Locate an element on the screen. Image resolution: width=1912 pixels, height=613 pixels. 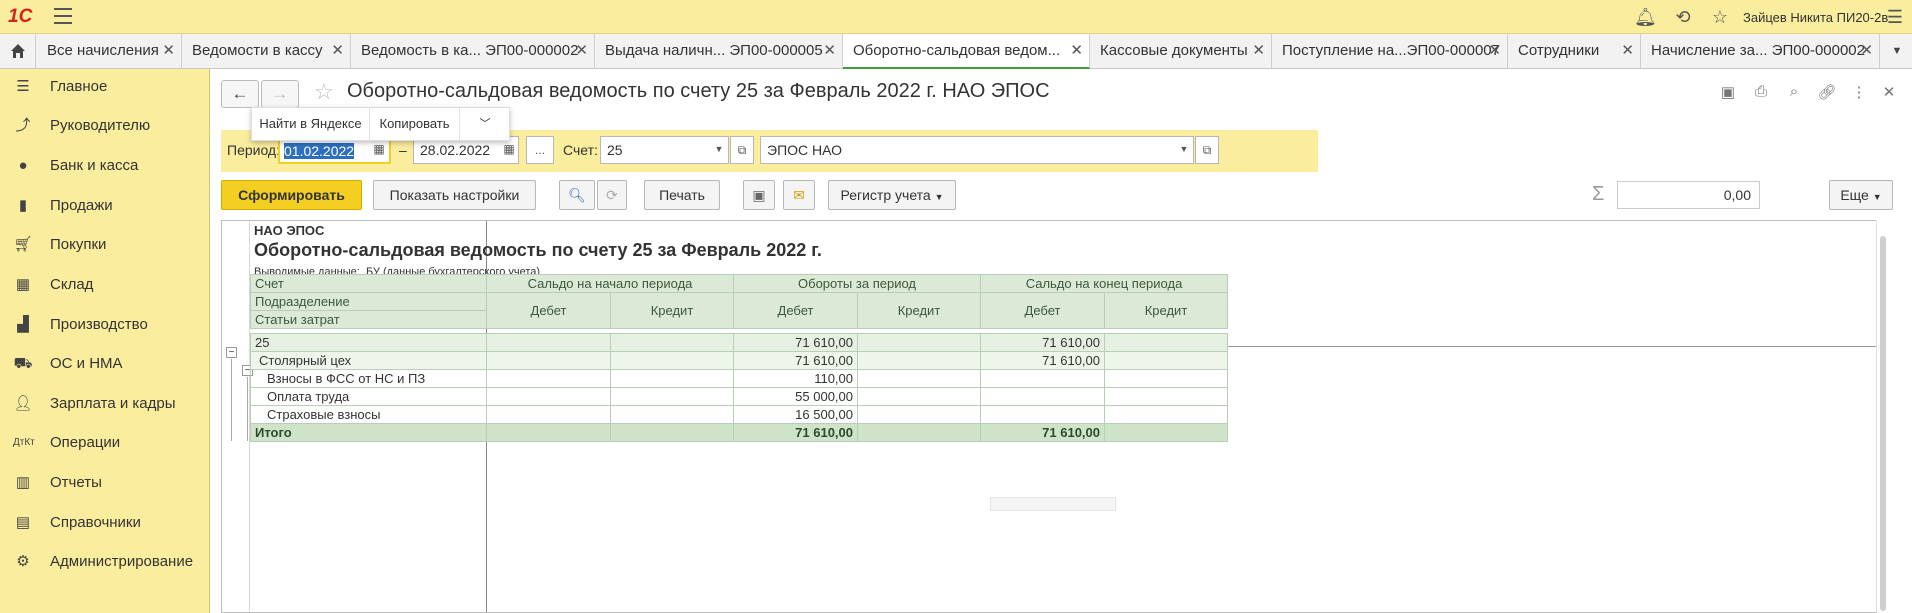
show-settings-button: Показать настройки is located at coordinates (454, 195).